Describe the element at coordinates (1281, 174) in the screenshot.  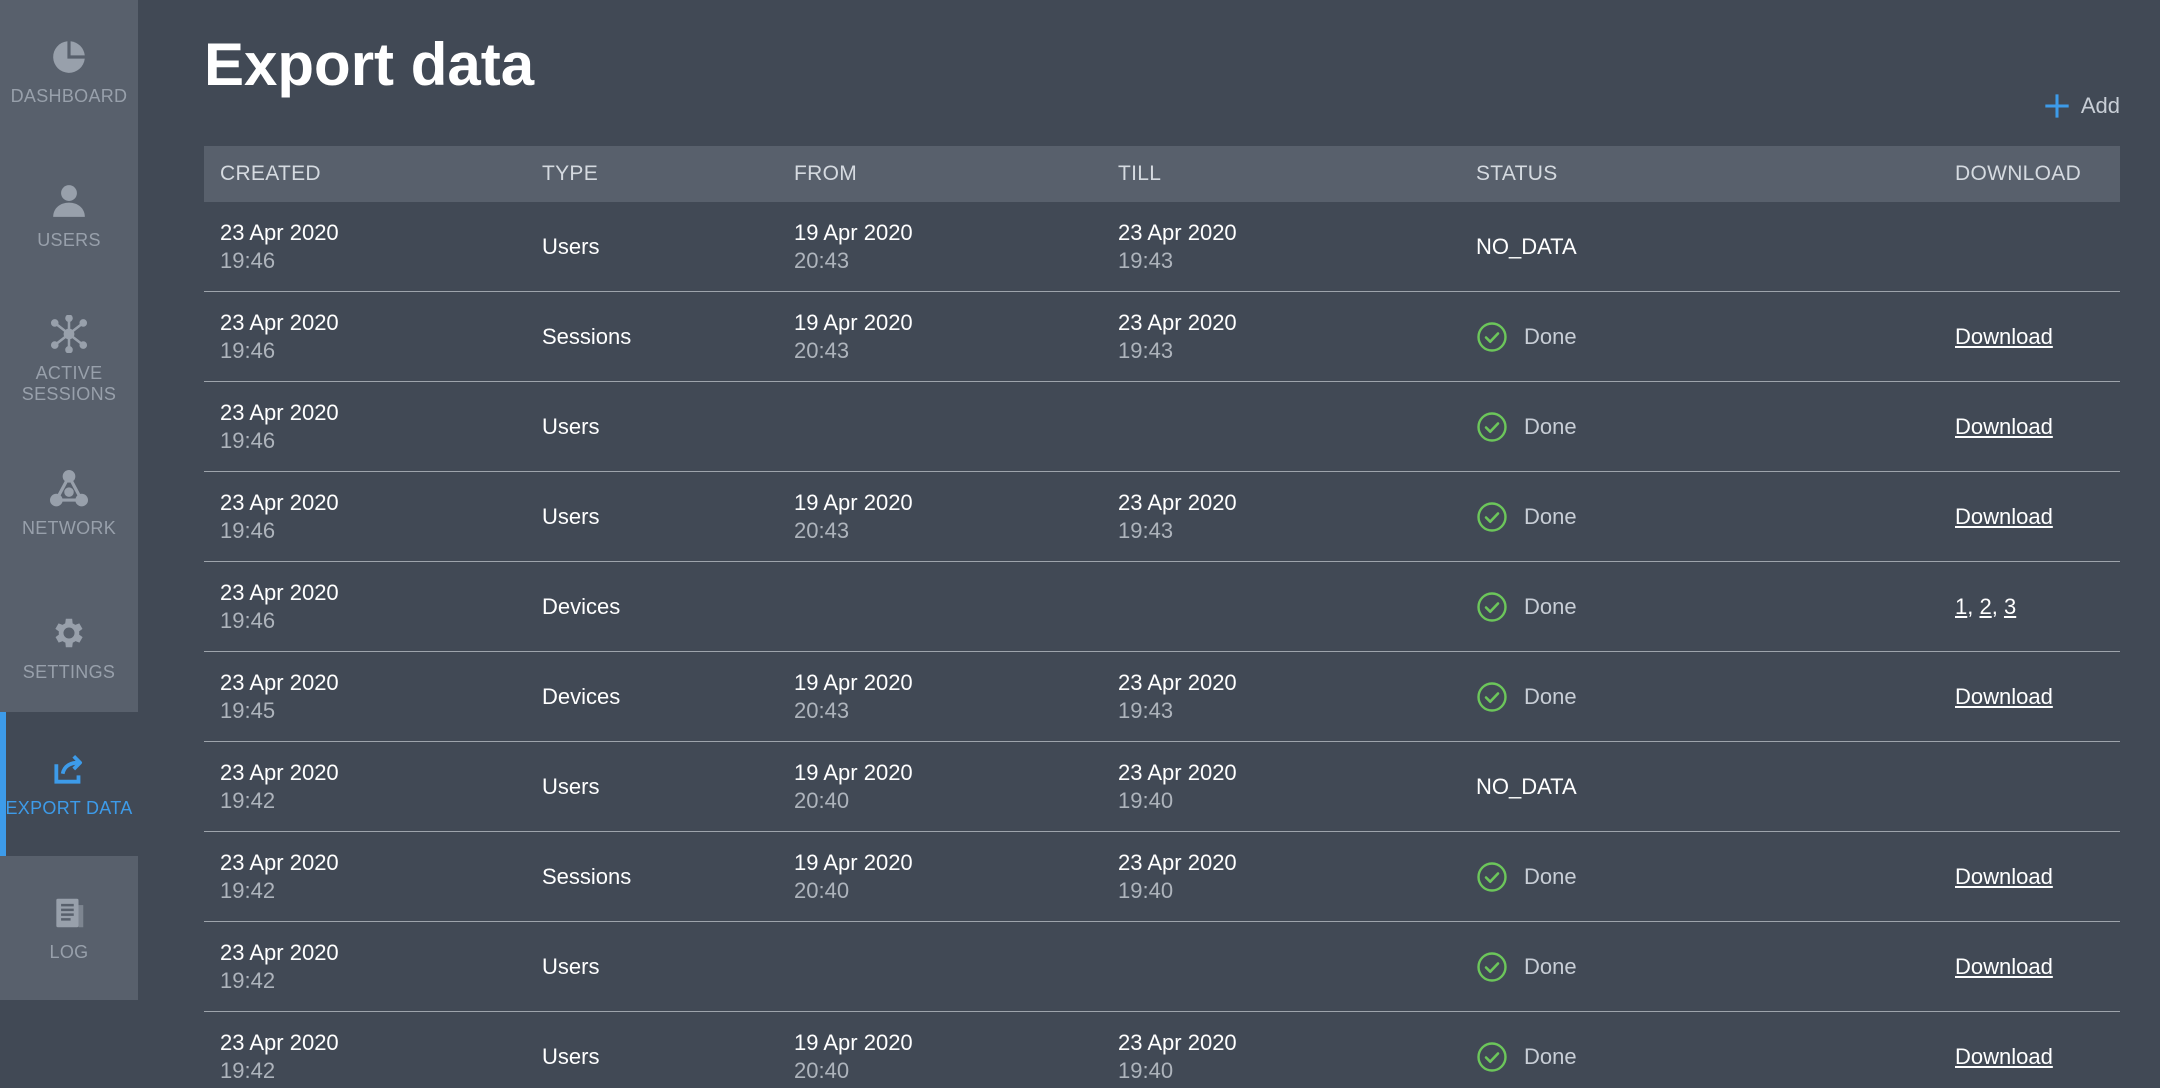
I see `column-header-till: TILL` at that location.